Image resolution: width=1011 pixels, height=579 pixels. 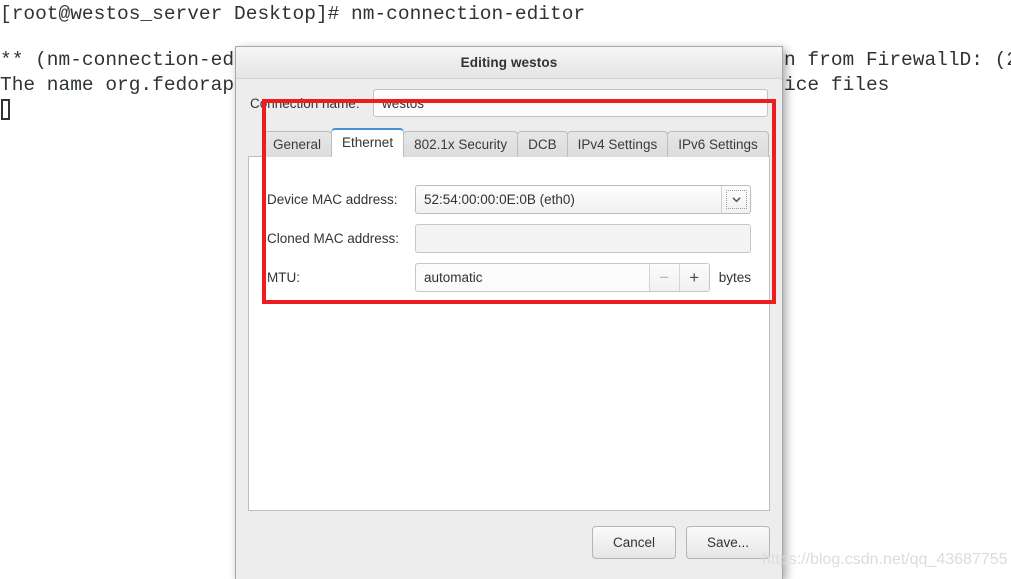 What do you see at coordinates (368, 142) in the screenshot?
I see `tab-ethernet: Ethernet` at bounding box center [368, 142].